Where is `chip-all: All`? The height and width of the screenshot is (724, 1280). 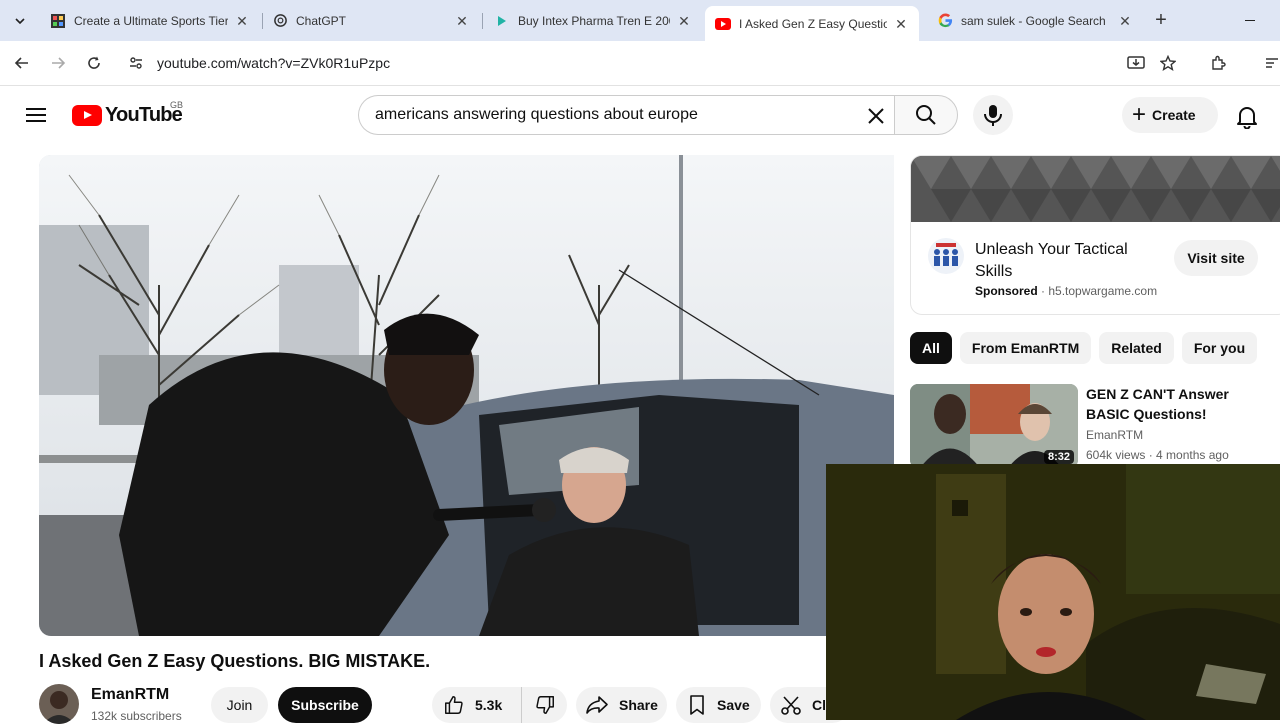 chip-all: All is located at coordinates (931, 348).